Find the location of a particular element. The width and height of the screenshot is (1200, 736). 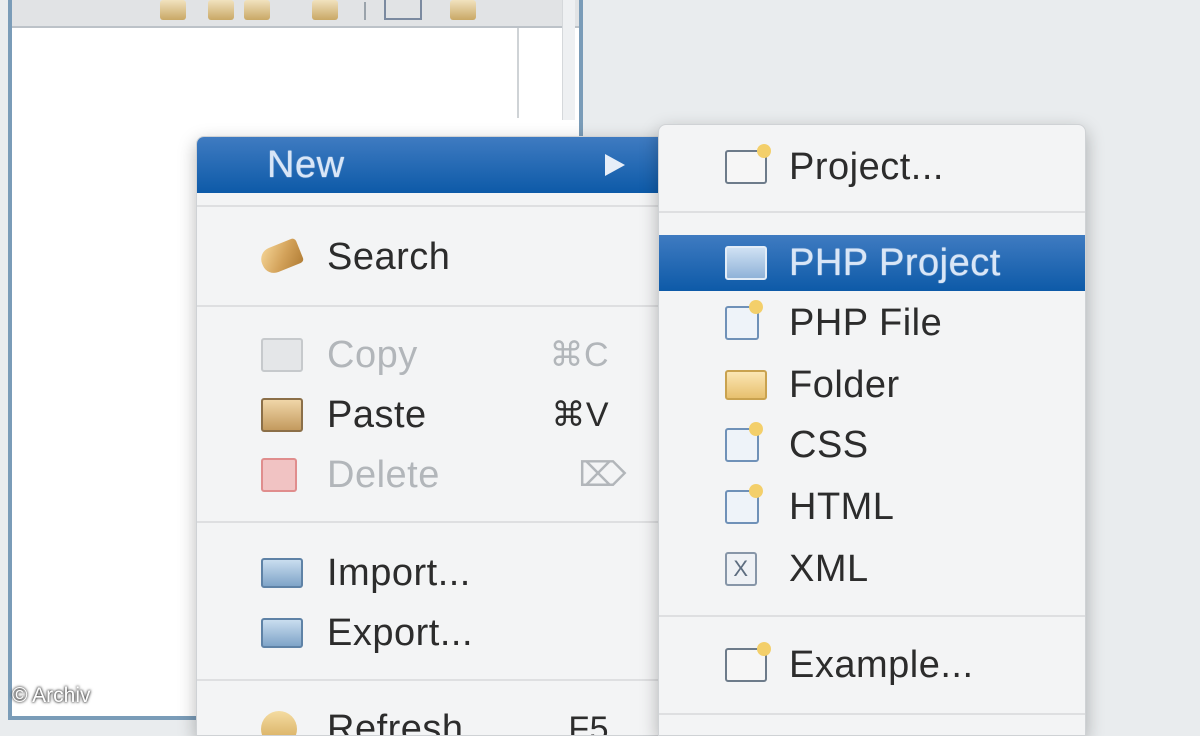

html-file-icon is located at coordinates (742, 507).